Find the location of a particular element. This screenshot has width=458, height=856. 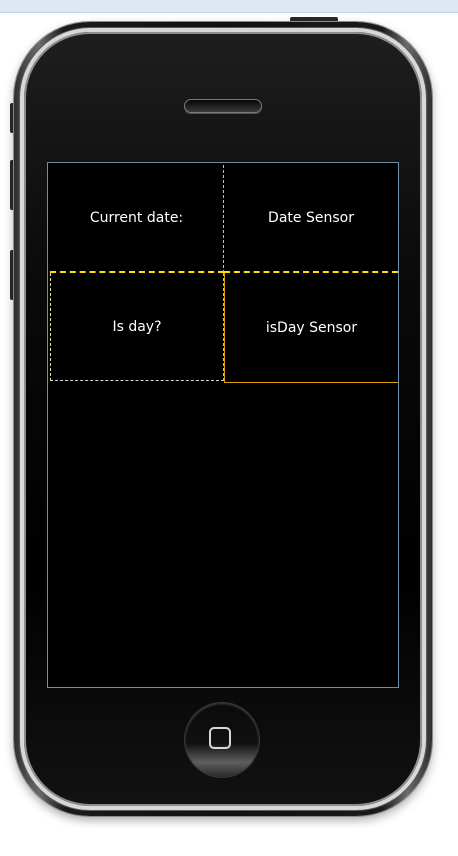

isday-sensor-label: isDay Sensor is located at coordinates (311, 327).